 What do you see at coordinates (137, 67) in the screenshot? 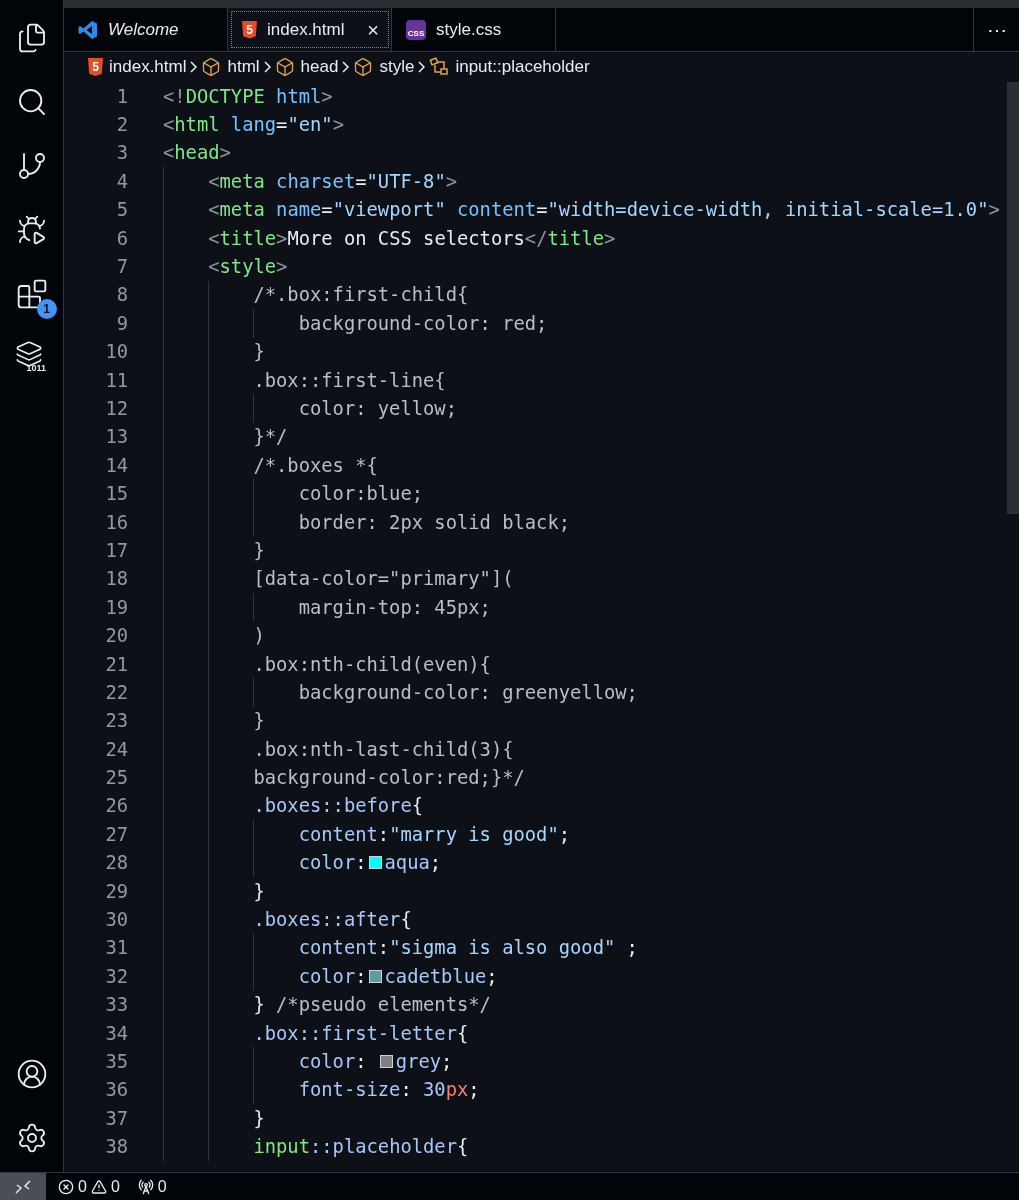
I see `breadcrumb-item: 5 index.html` at bounding box center [137, 67].